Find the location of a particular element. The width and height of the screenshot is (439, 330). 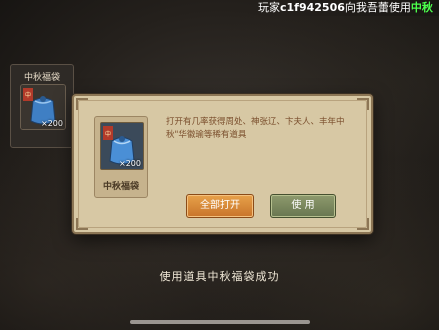

open-all-button: 全部打开 is located at coordinates (220, 206).